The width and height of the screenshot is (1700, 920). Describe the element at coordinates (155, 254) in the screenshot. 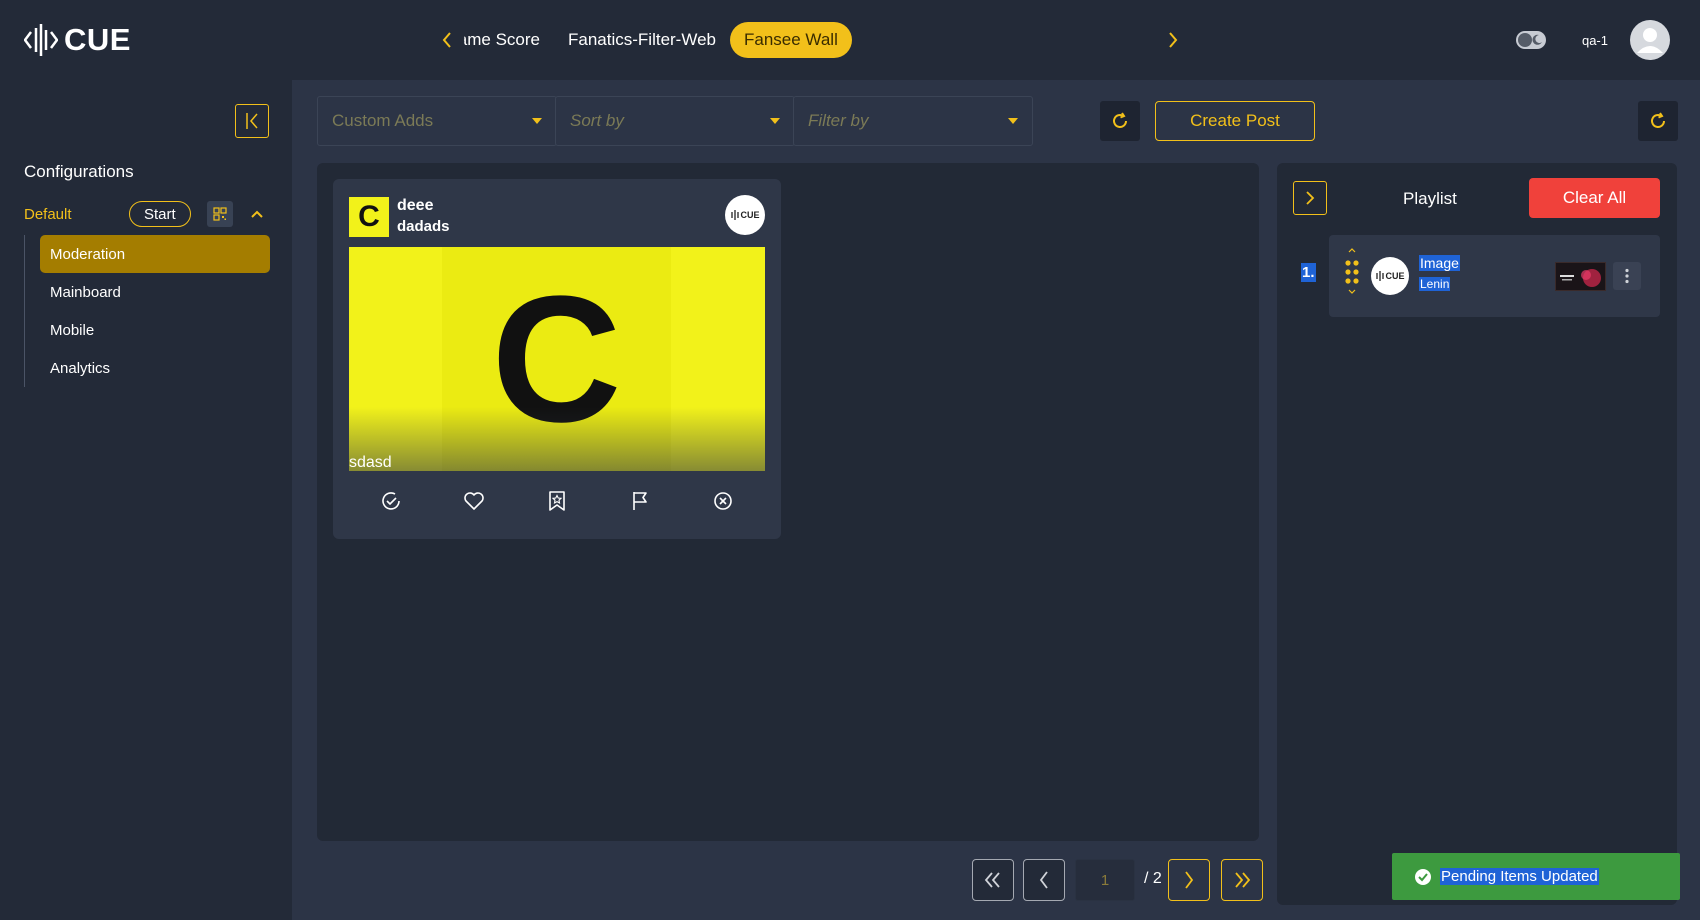

I see `sidebar-item-moderation: Moderation` at that location.